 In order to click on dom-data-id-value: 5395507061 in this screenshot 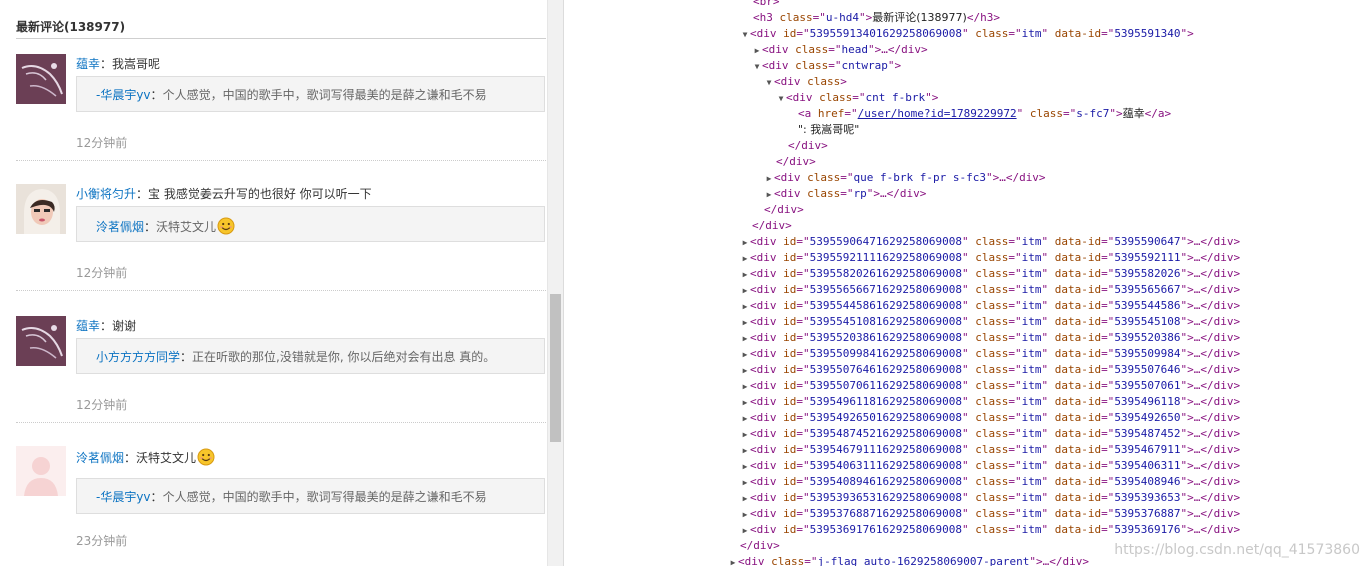, I will do `click(1147, 385)`.